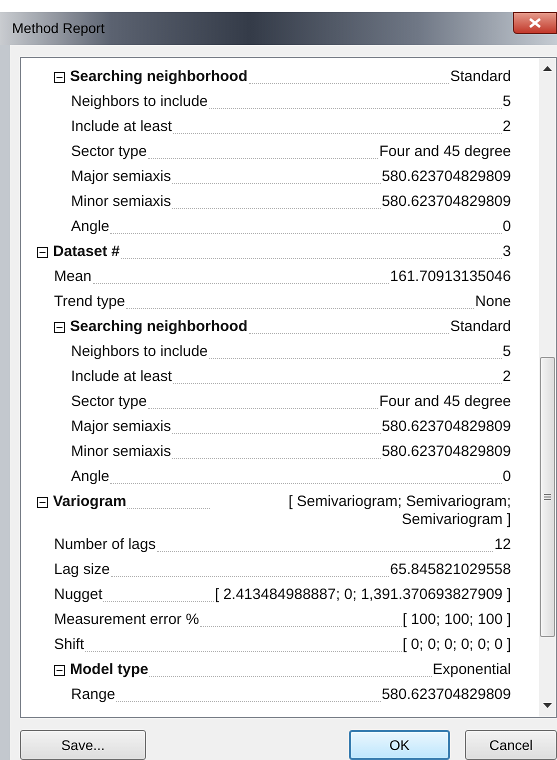 The width and height of the screenshot is (557, 760). What do you see at coordinates (547, 706) in the screenshot?
I see `scroll-down-icon` at bounding box center [547, 706].